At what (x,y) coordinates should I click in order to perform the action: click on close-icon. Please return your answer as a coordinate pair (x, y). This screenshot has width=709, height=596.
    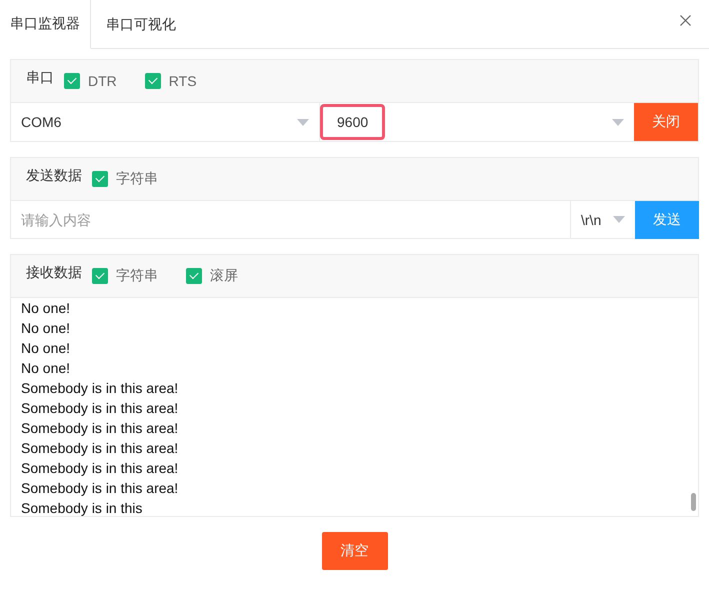
    Looking at the image, I should click on (685, 20).